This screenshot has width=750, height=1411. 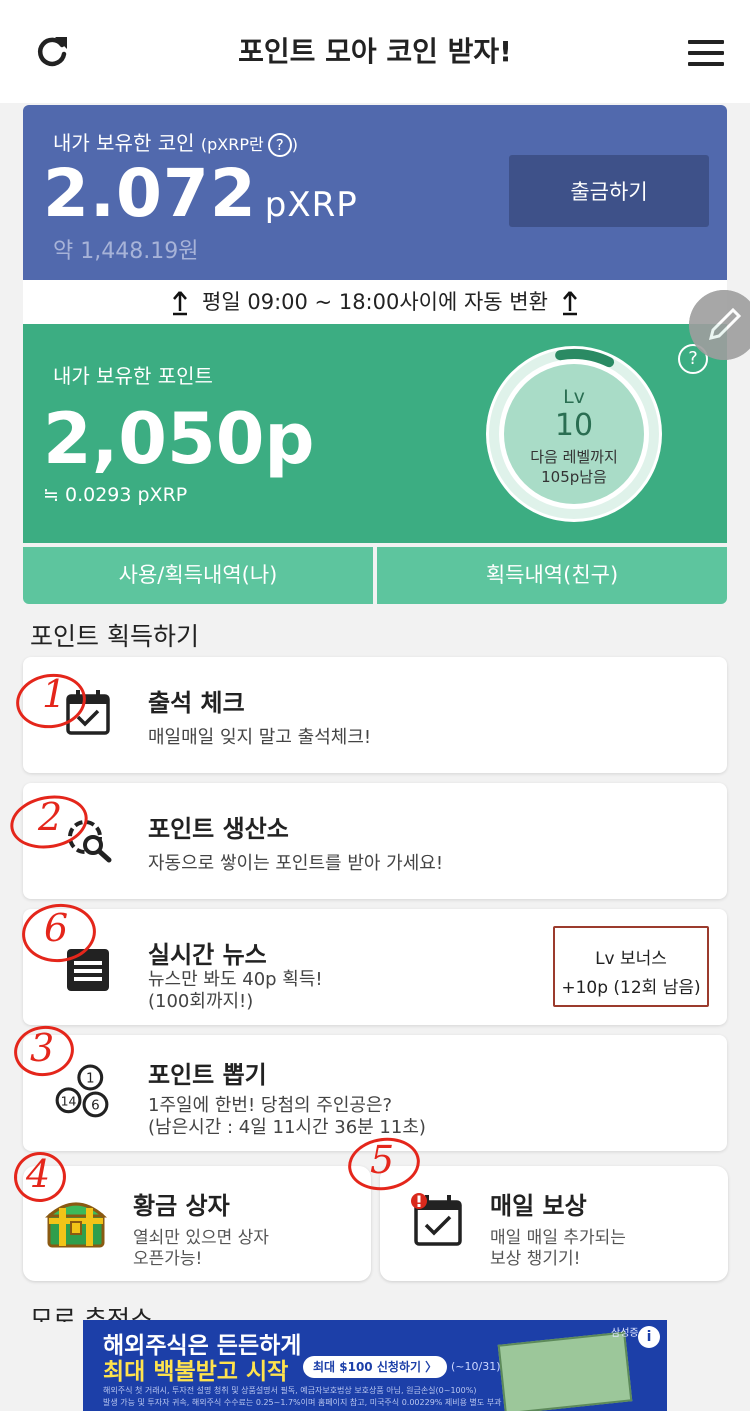 What do you see at coordinates (649, 1337) in the screenshot?
I see `info-icon: i` at bounding box center [649, 1337].